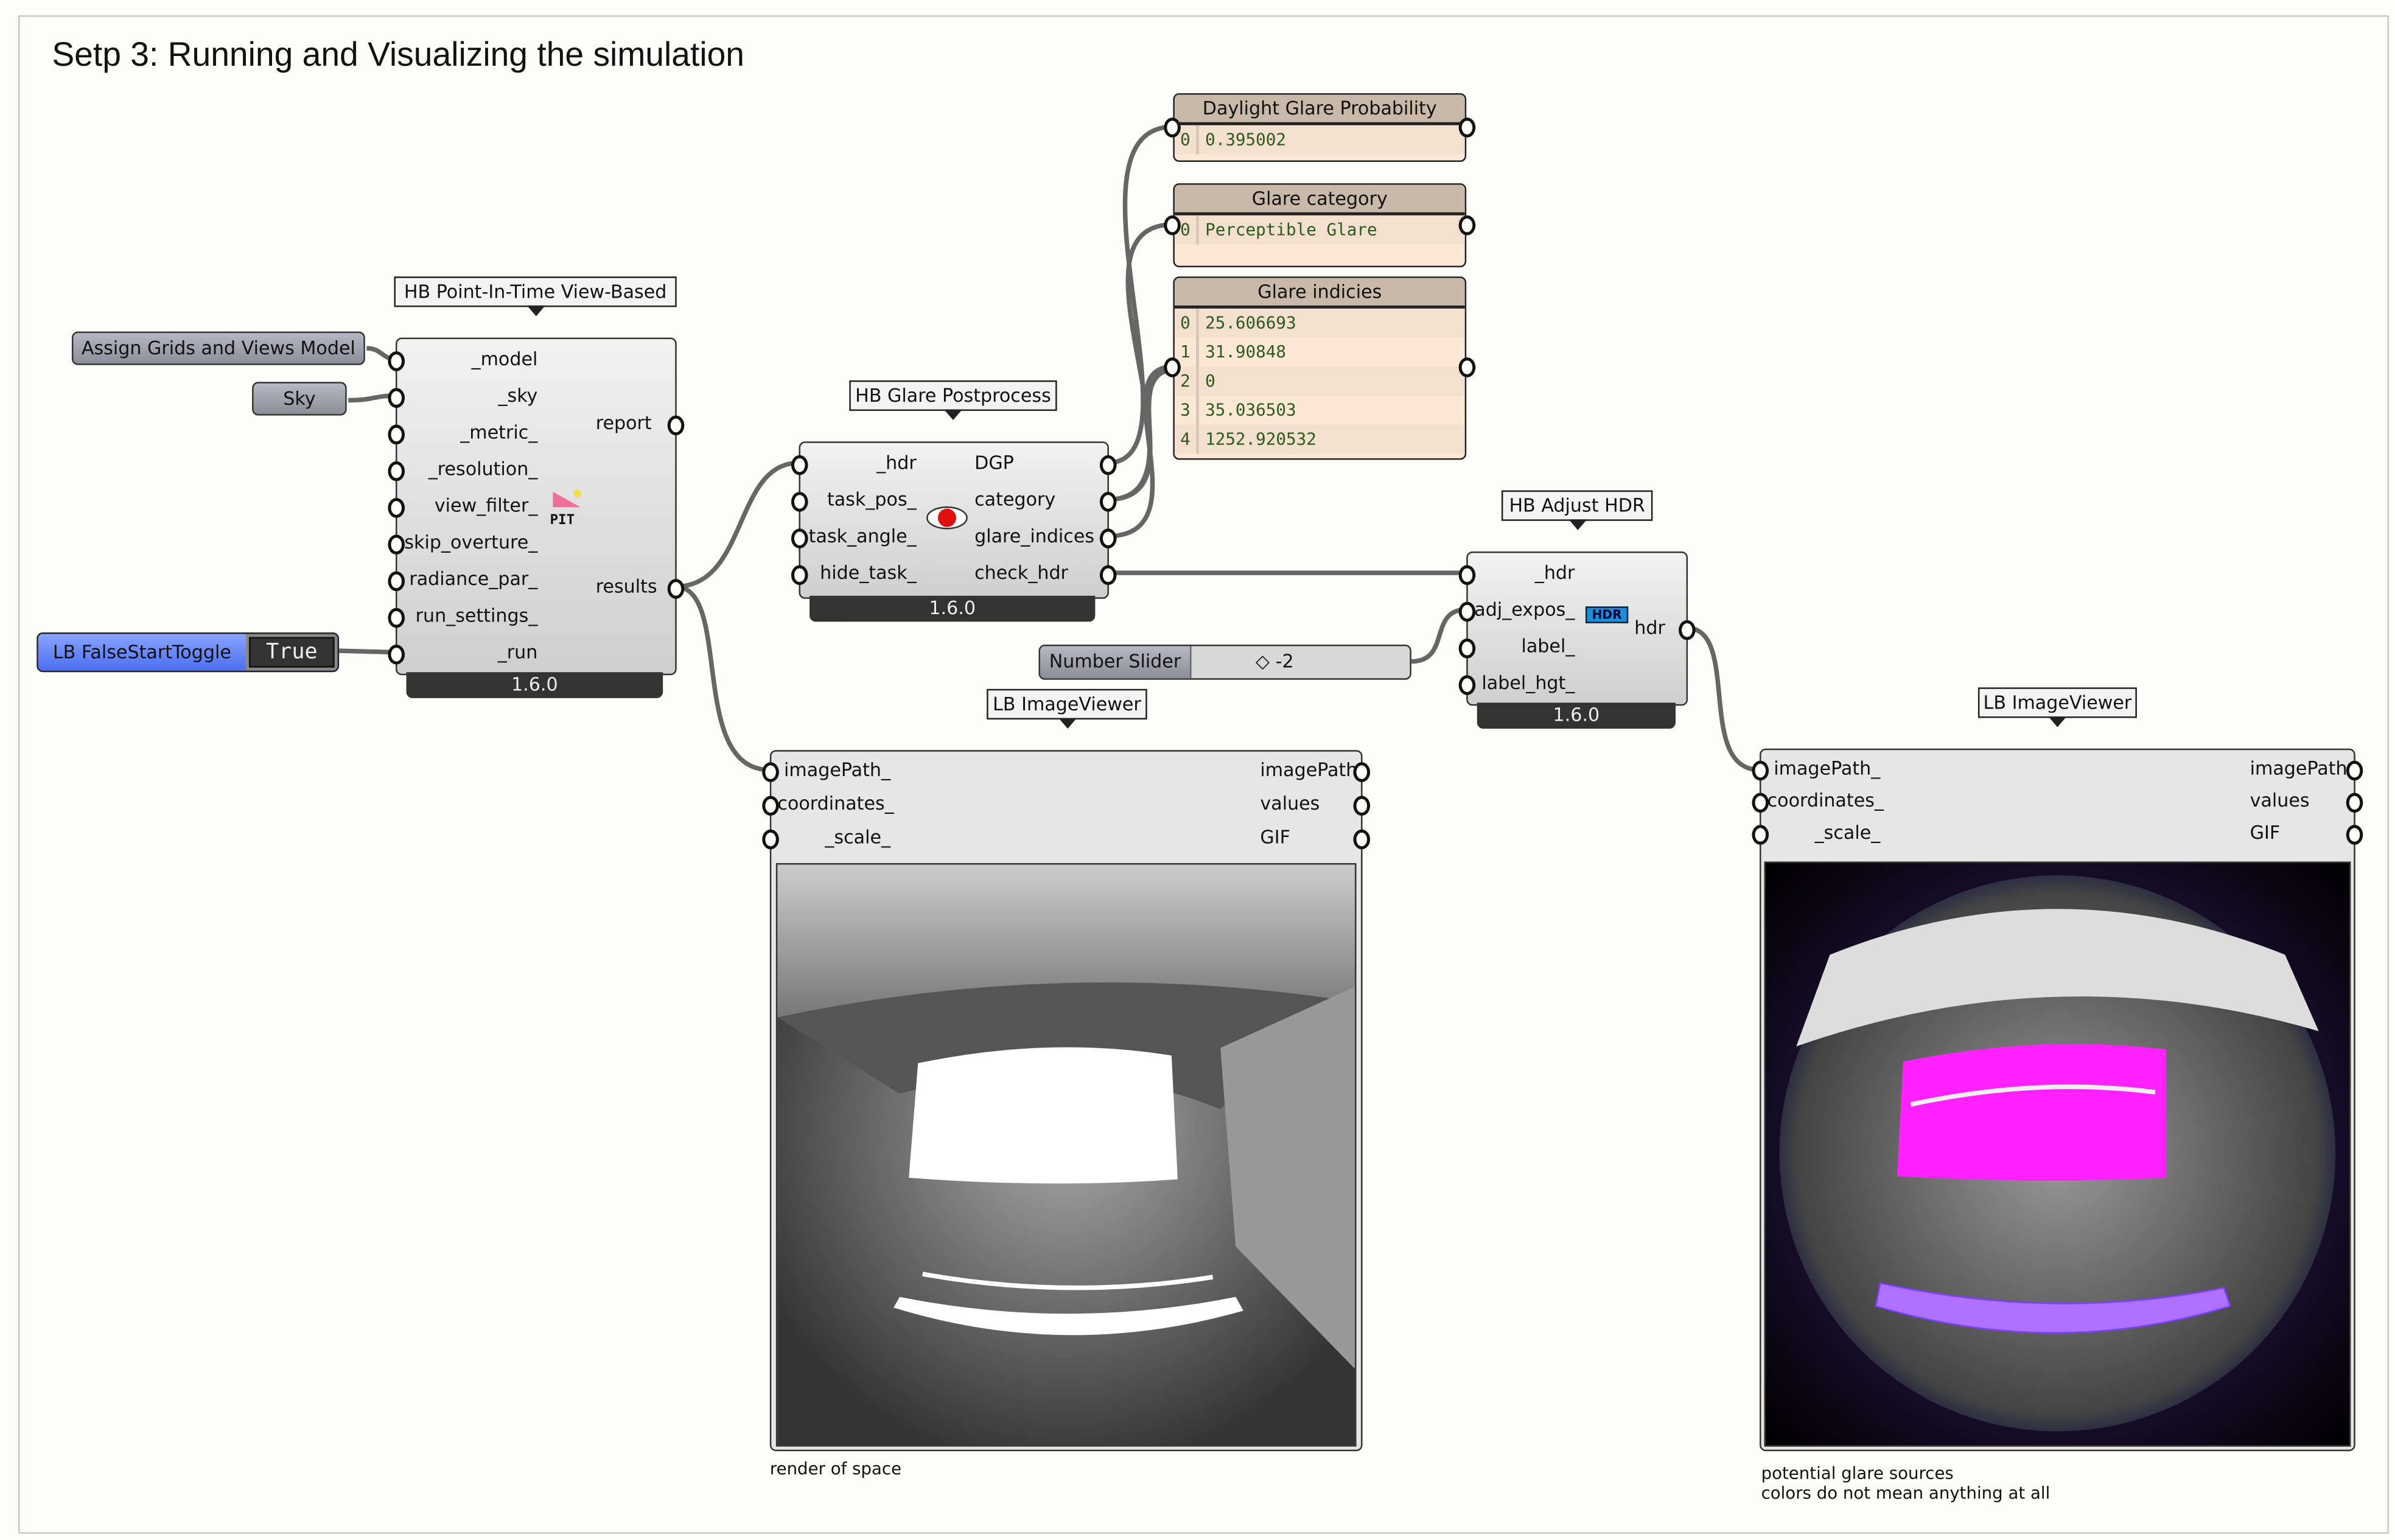  Describe the element at coordinates (486, 505) in the screenshot. I see `input-viewfilter: view_filter_` at that location.